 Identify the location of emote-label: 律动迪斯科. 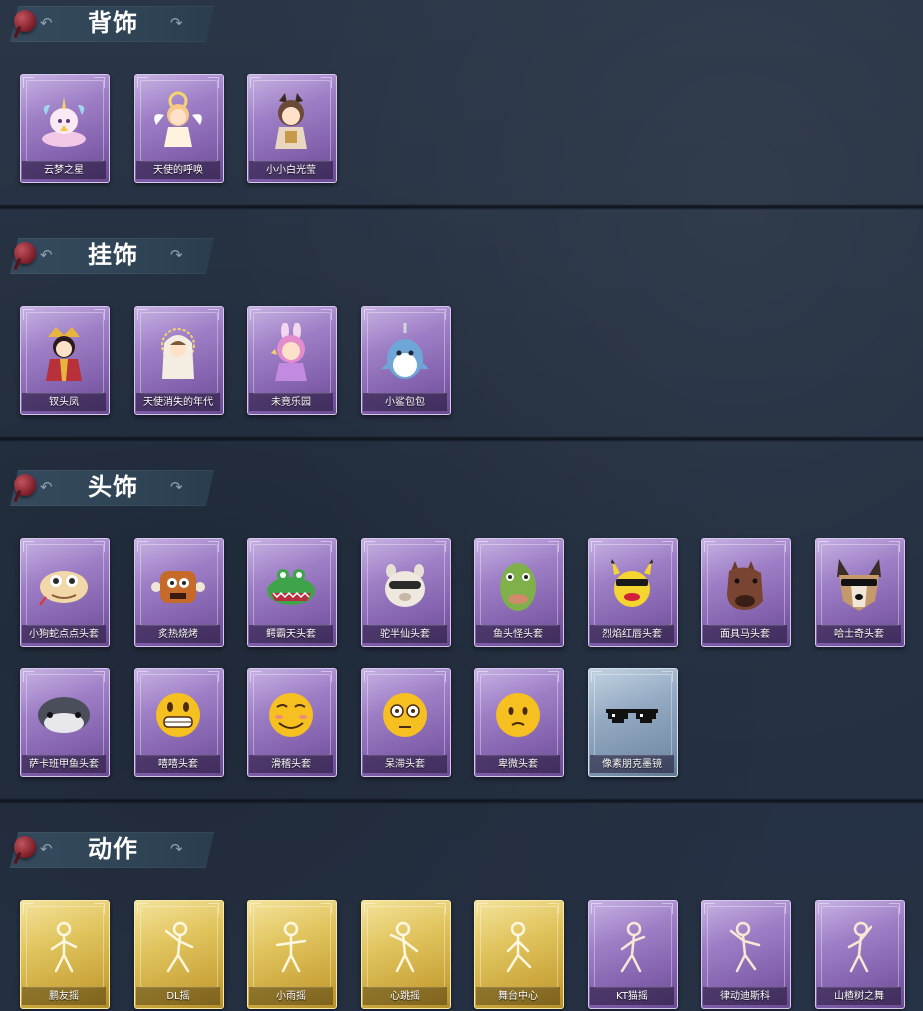
(745, 996).